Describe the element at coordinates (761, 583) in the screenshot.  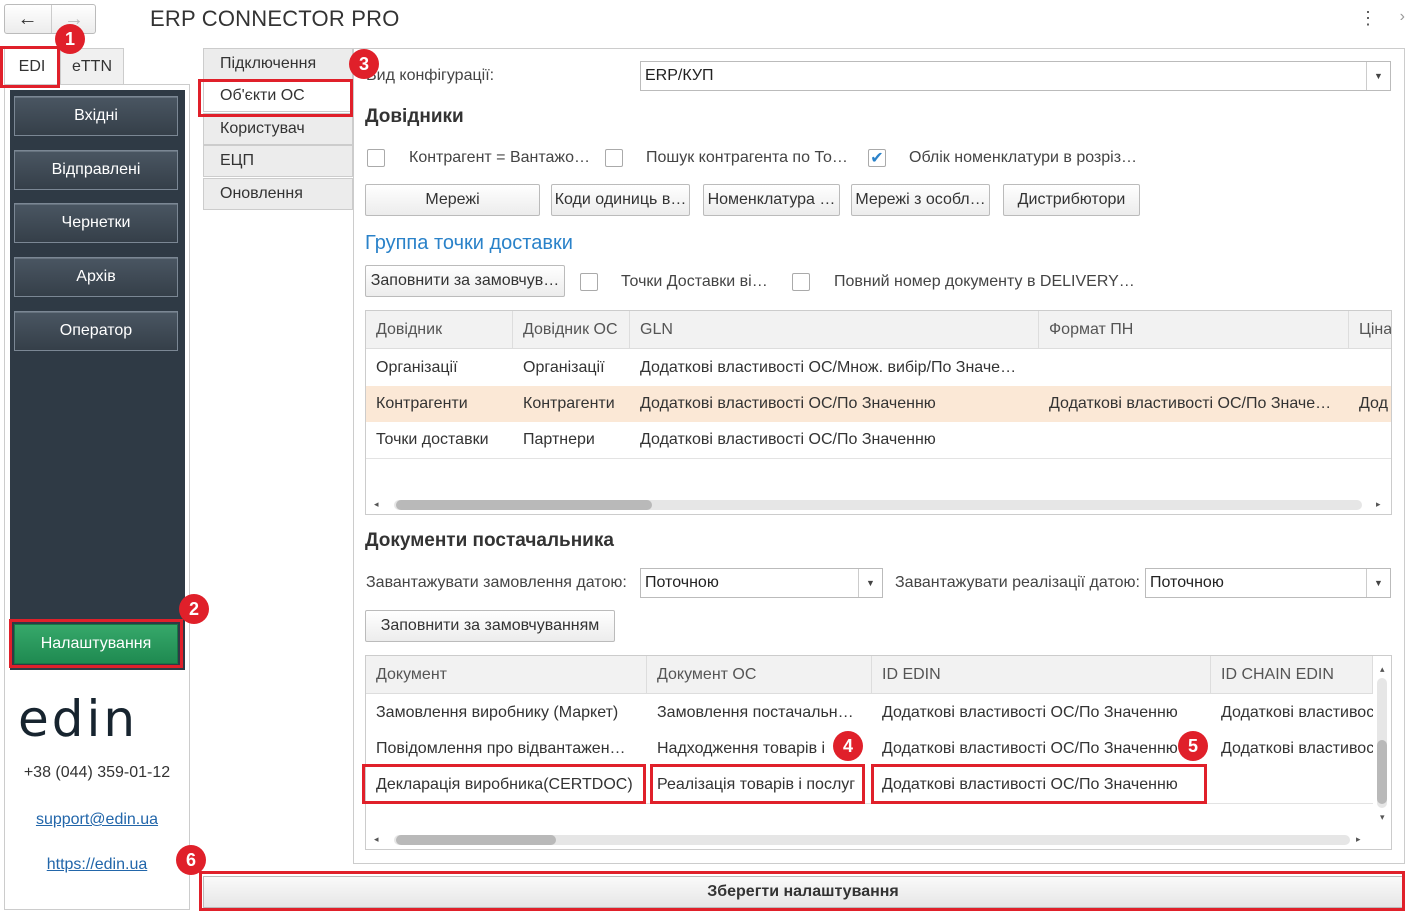
I see `orders-date-select: Поточною ▼` at that location.